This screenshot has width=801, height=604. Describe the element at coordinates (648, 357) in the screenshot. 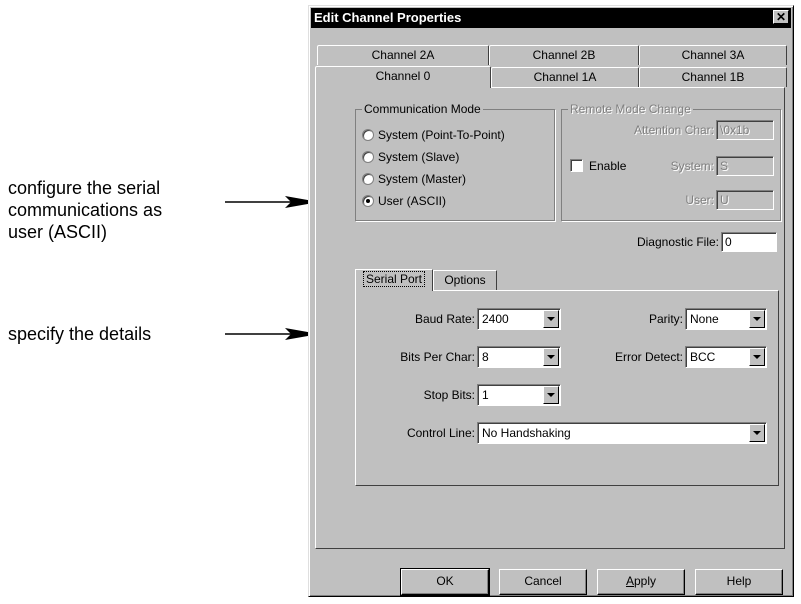

I see `error-detect-label: Error Detect:` at that location.